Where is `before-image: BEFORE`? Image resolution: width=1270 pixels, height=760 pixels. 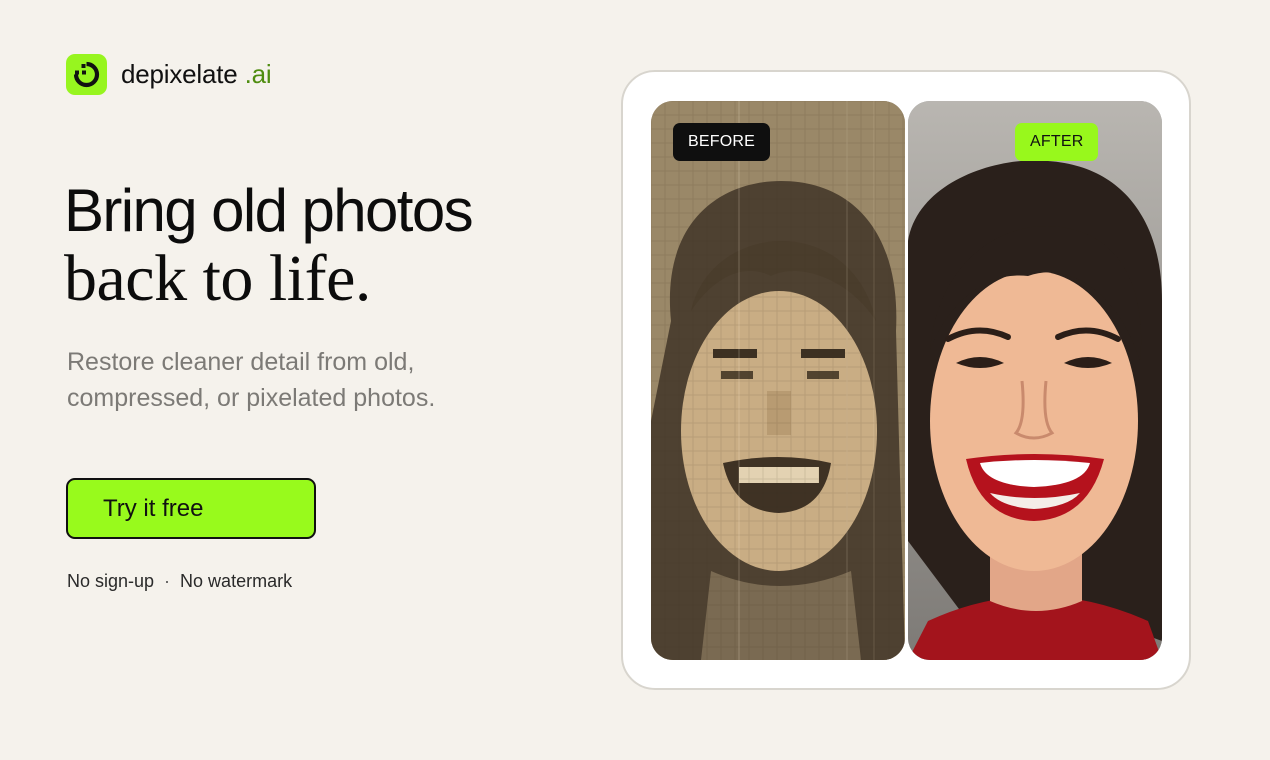 before-image: BEFORE is located at coordinates (778, 380).